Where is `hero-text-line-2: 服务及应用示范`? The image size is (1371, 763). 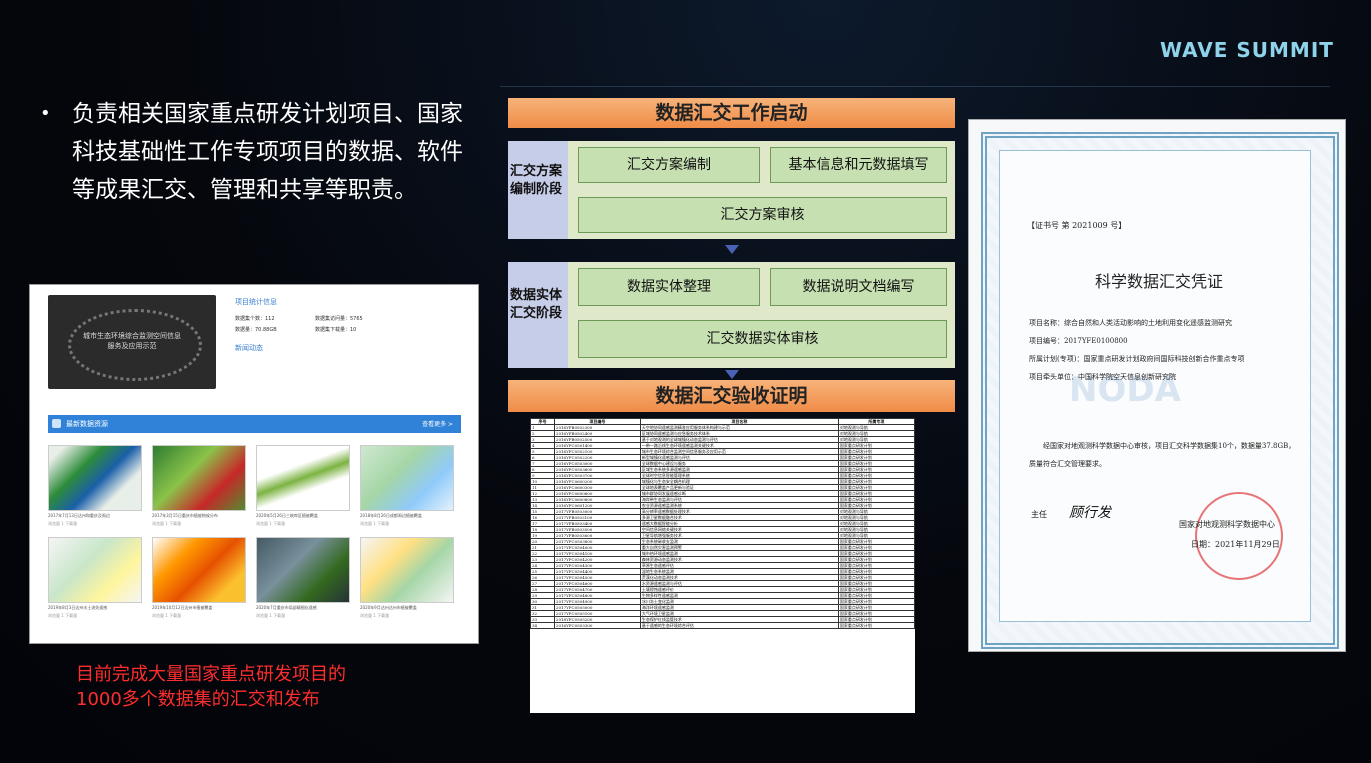 hero-text-line-2: 服务及应用示范 is located at coordinates (132, 346).